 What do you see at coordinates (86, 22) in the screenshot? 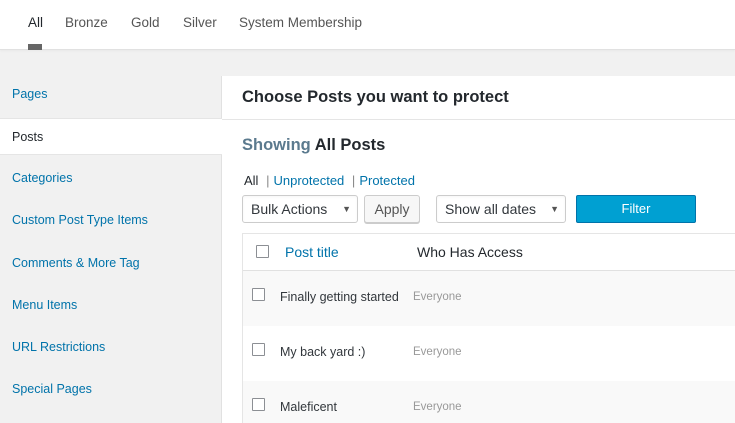
I see `tab-bronze: Bronze` at bounding box center [86, 22].